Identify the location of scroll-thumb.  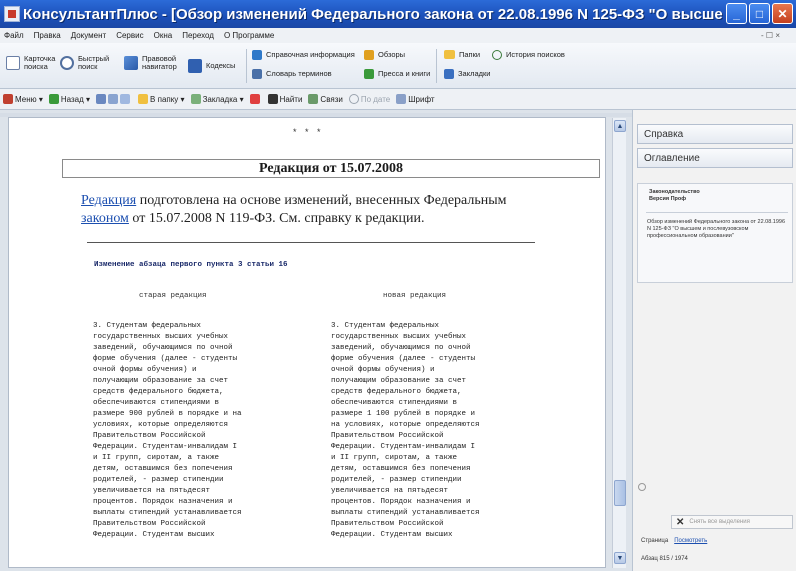
(620, 493).